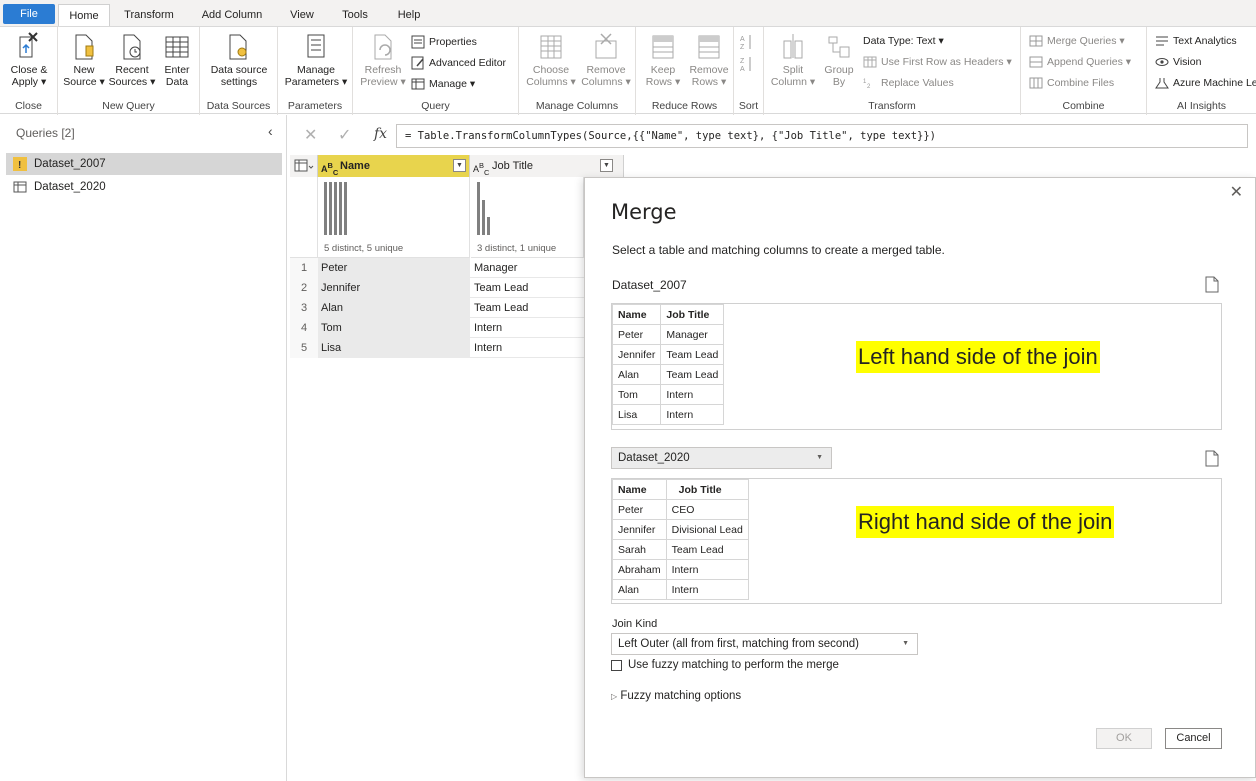  What do you see at coordinates (747, 64) in the screenshot?
I see `sort-descending-button: ZA` at bounding box center [747, 64].